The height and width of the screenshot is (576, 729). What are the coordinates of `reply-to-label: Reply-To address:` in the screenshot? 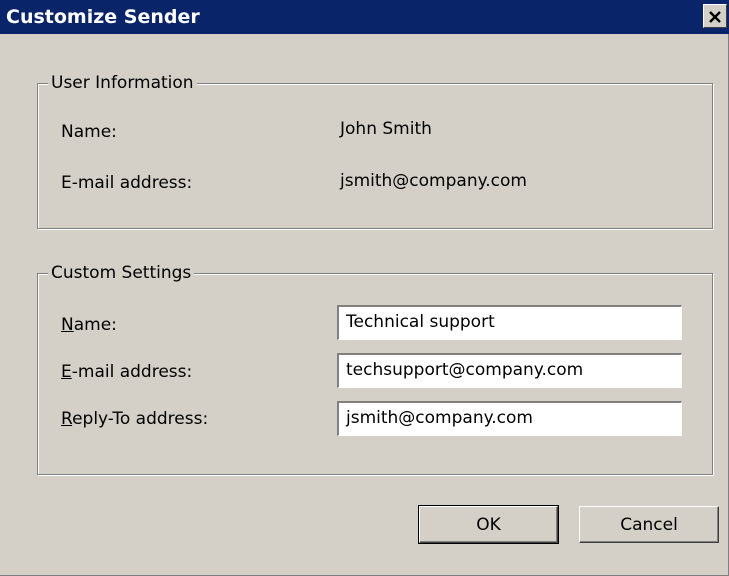 It's located at (134, 419).